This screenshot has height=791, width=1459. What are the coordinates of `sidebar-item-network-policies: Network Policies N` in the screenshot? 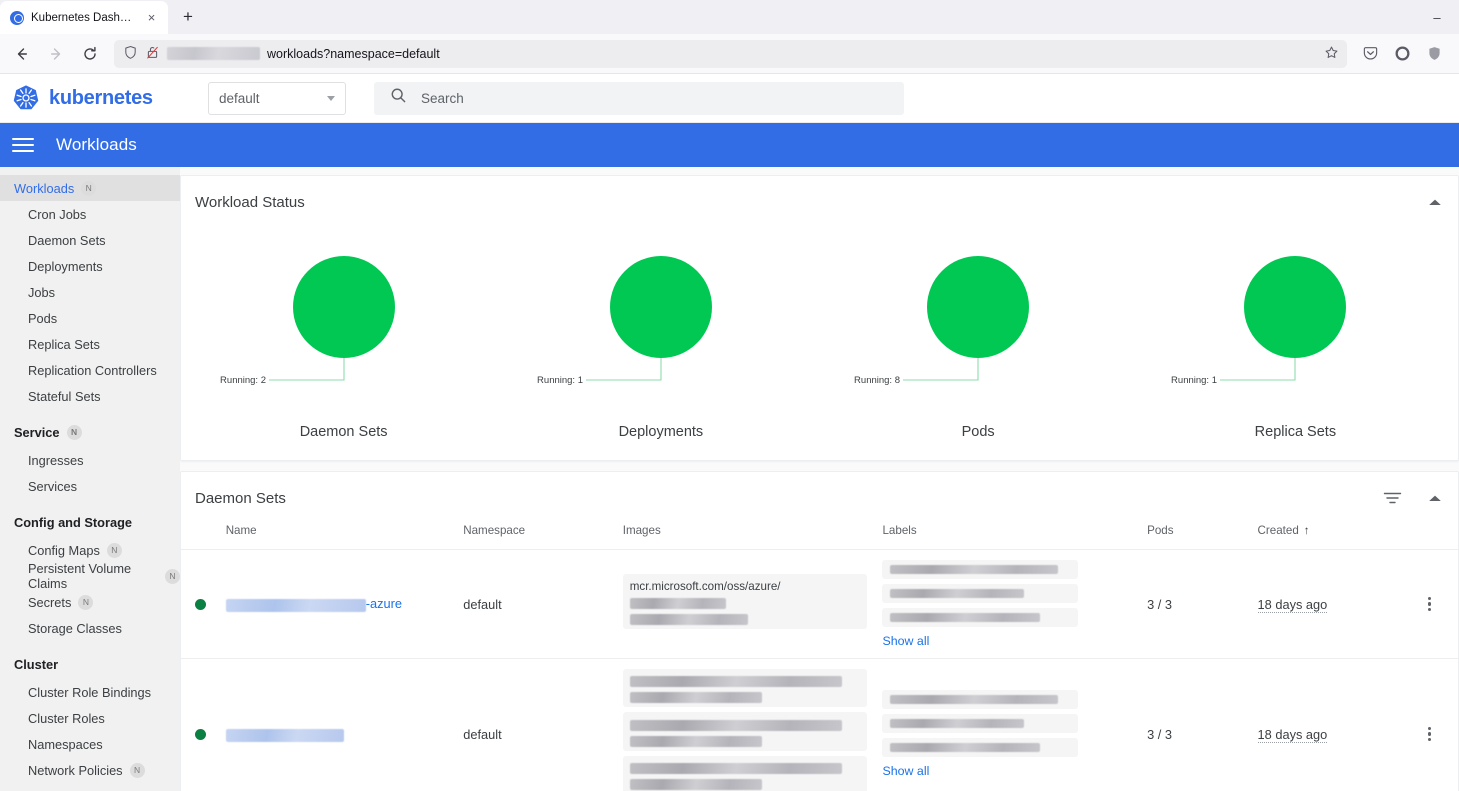 It's located at (90, 770).